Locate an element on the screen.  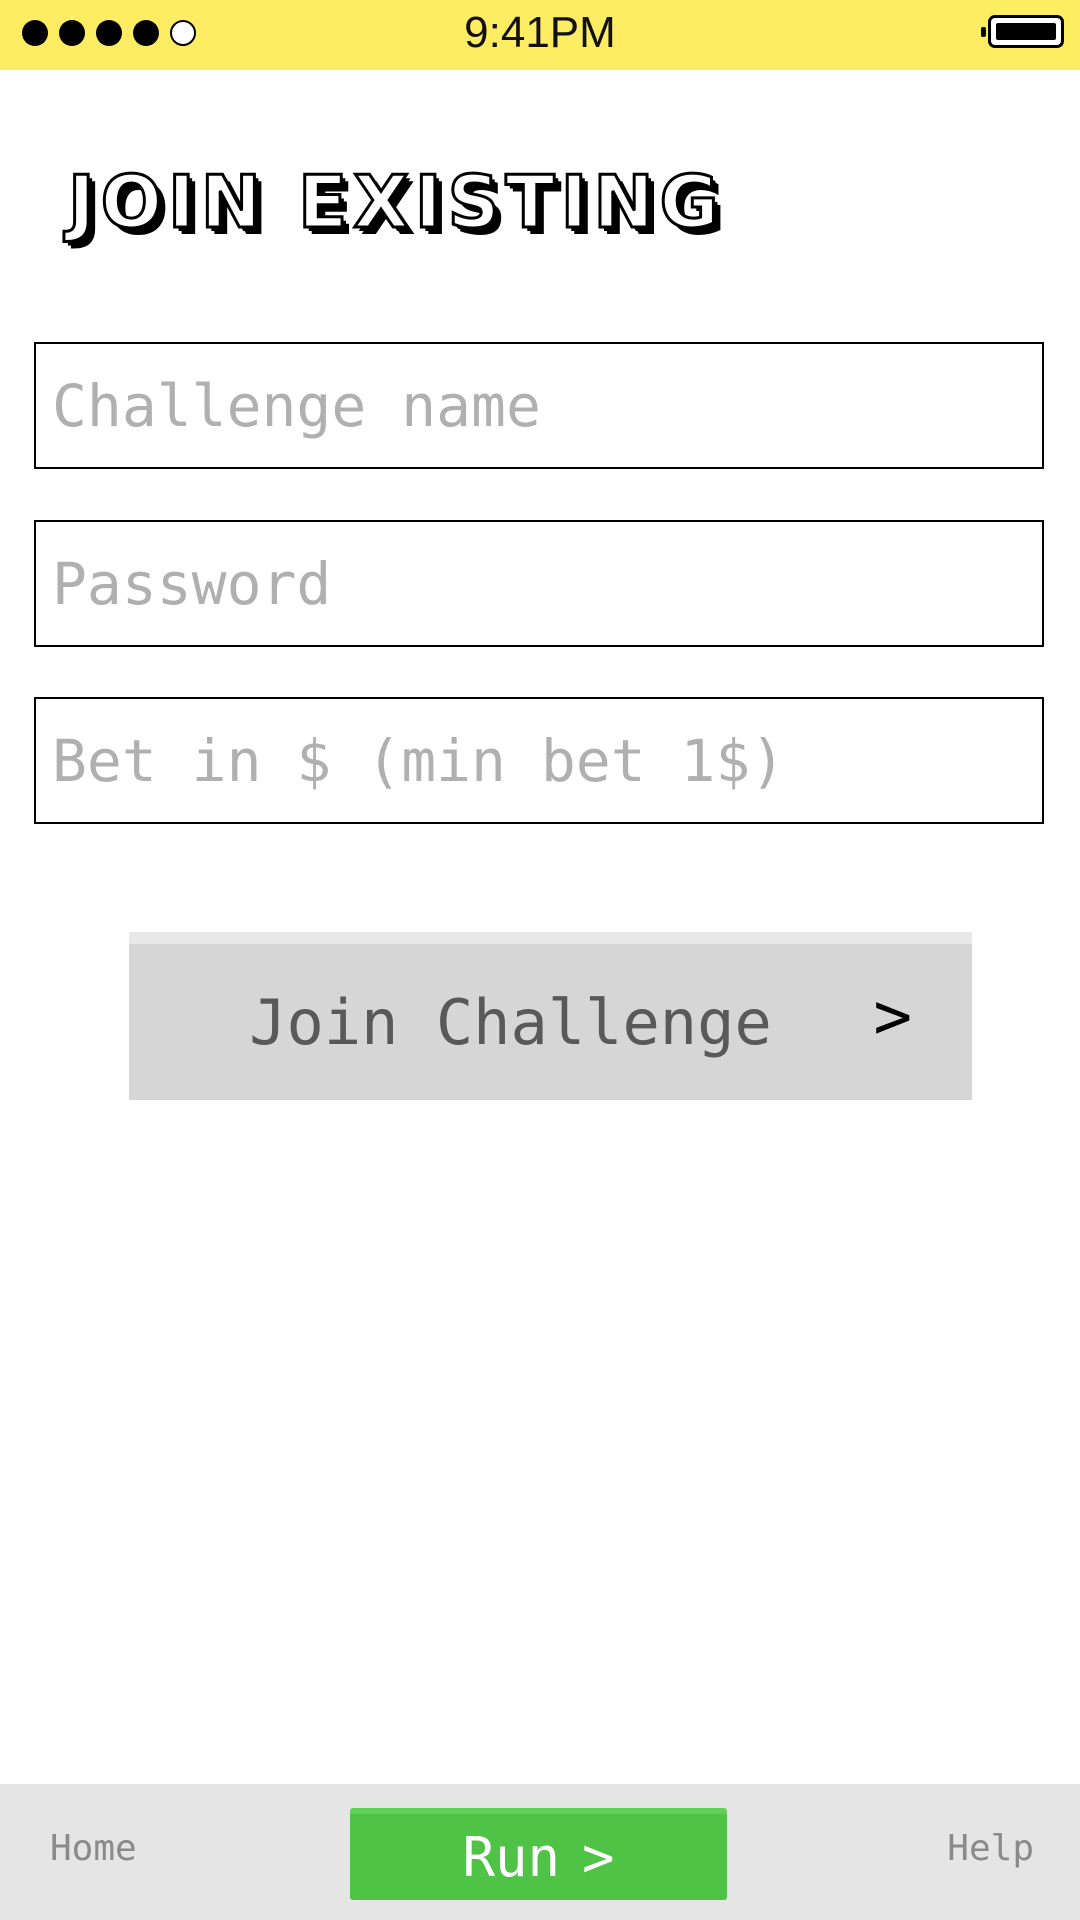
run-label: Run is located at coordinates (511, 1857).